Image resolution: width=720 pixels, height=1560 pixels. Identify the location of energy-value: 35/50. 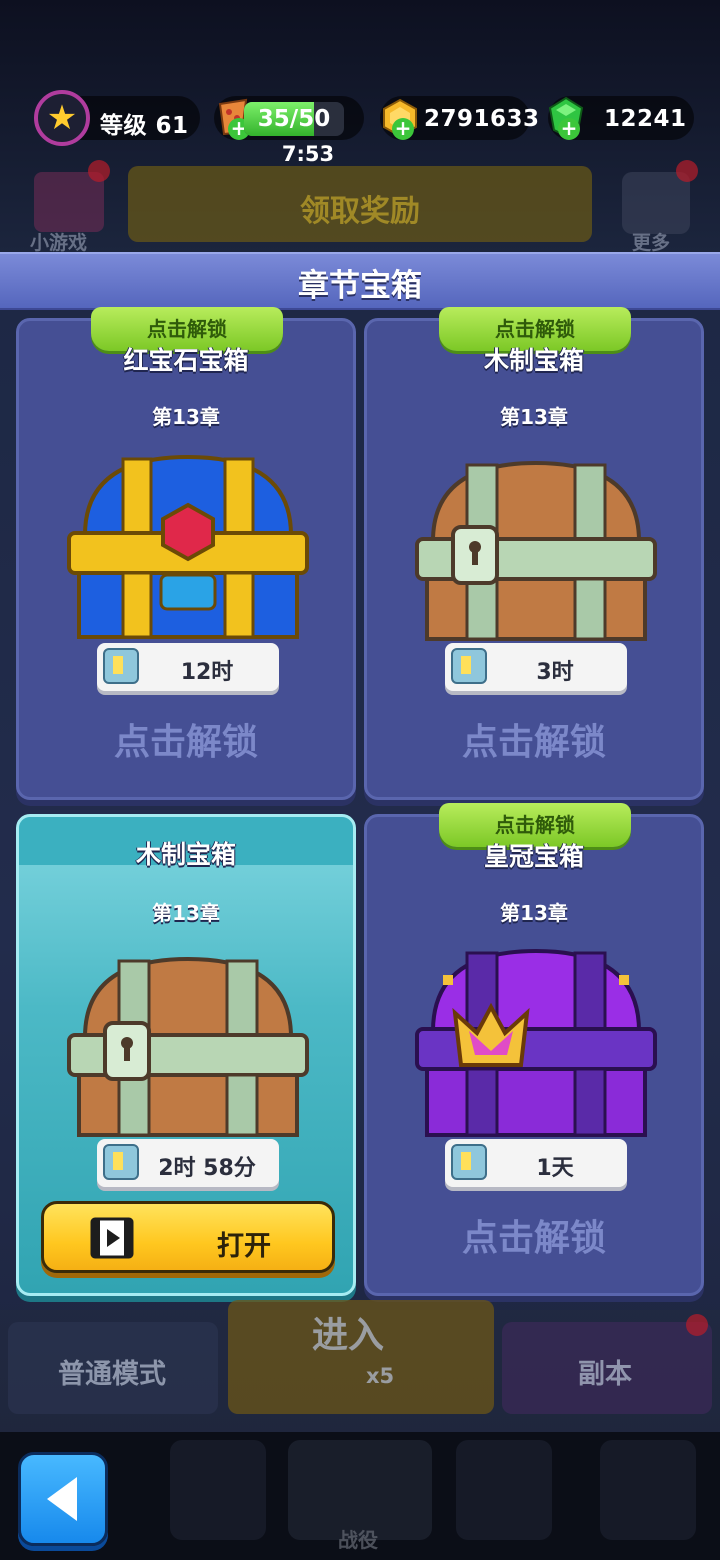
(294, 119).